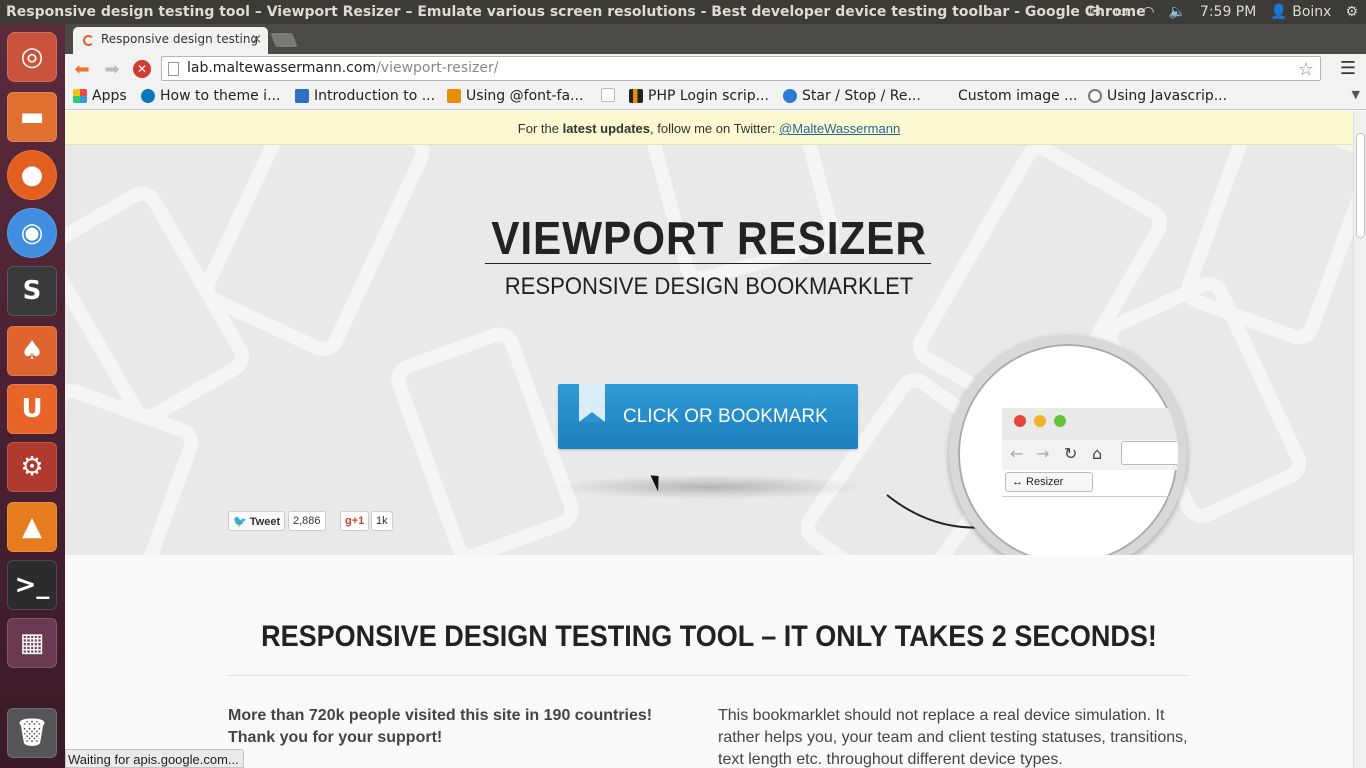 The height and width of the screenshot is (768, 1366). What do you see at coordinates (265, 522) in the screenshot?
I see `tweet-label: Tweet` at bounding box center [265, 522].